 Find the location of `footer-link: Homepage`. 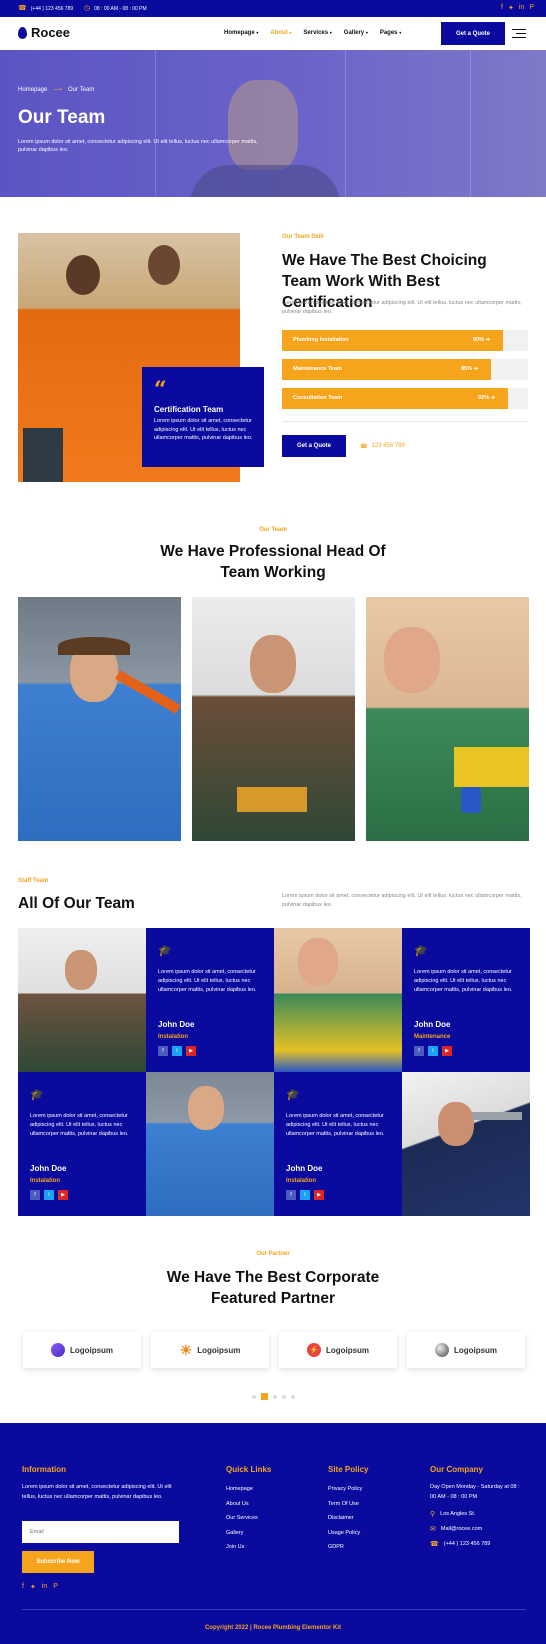

footer-link: Homepage is located at coordinates (242, 1489).